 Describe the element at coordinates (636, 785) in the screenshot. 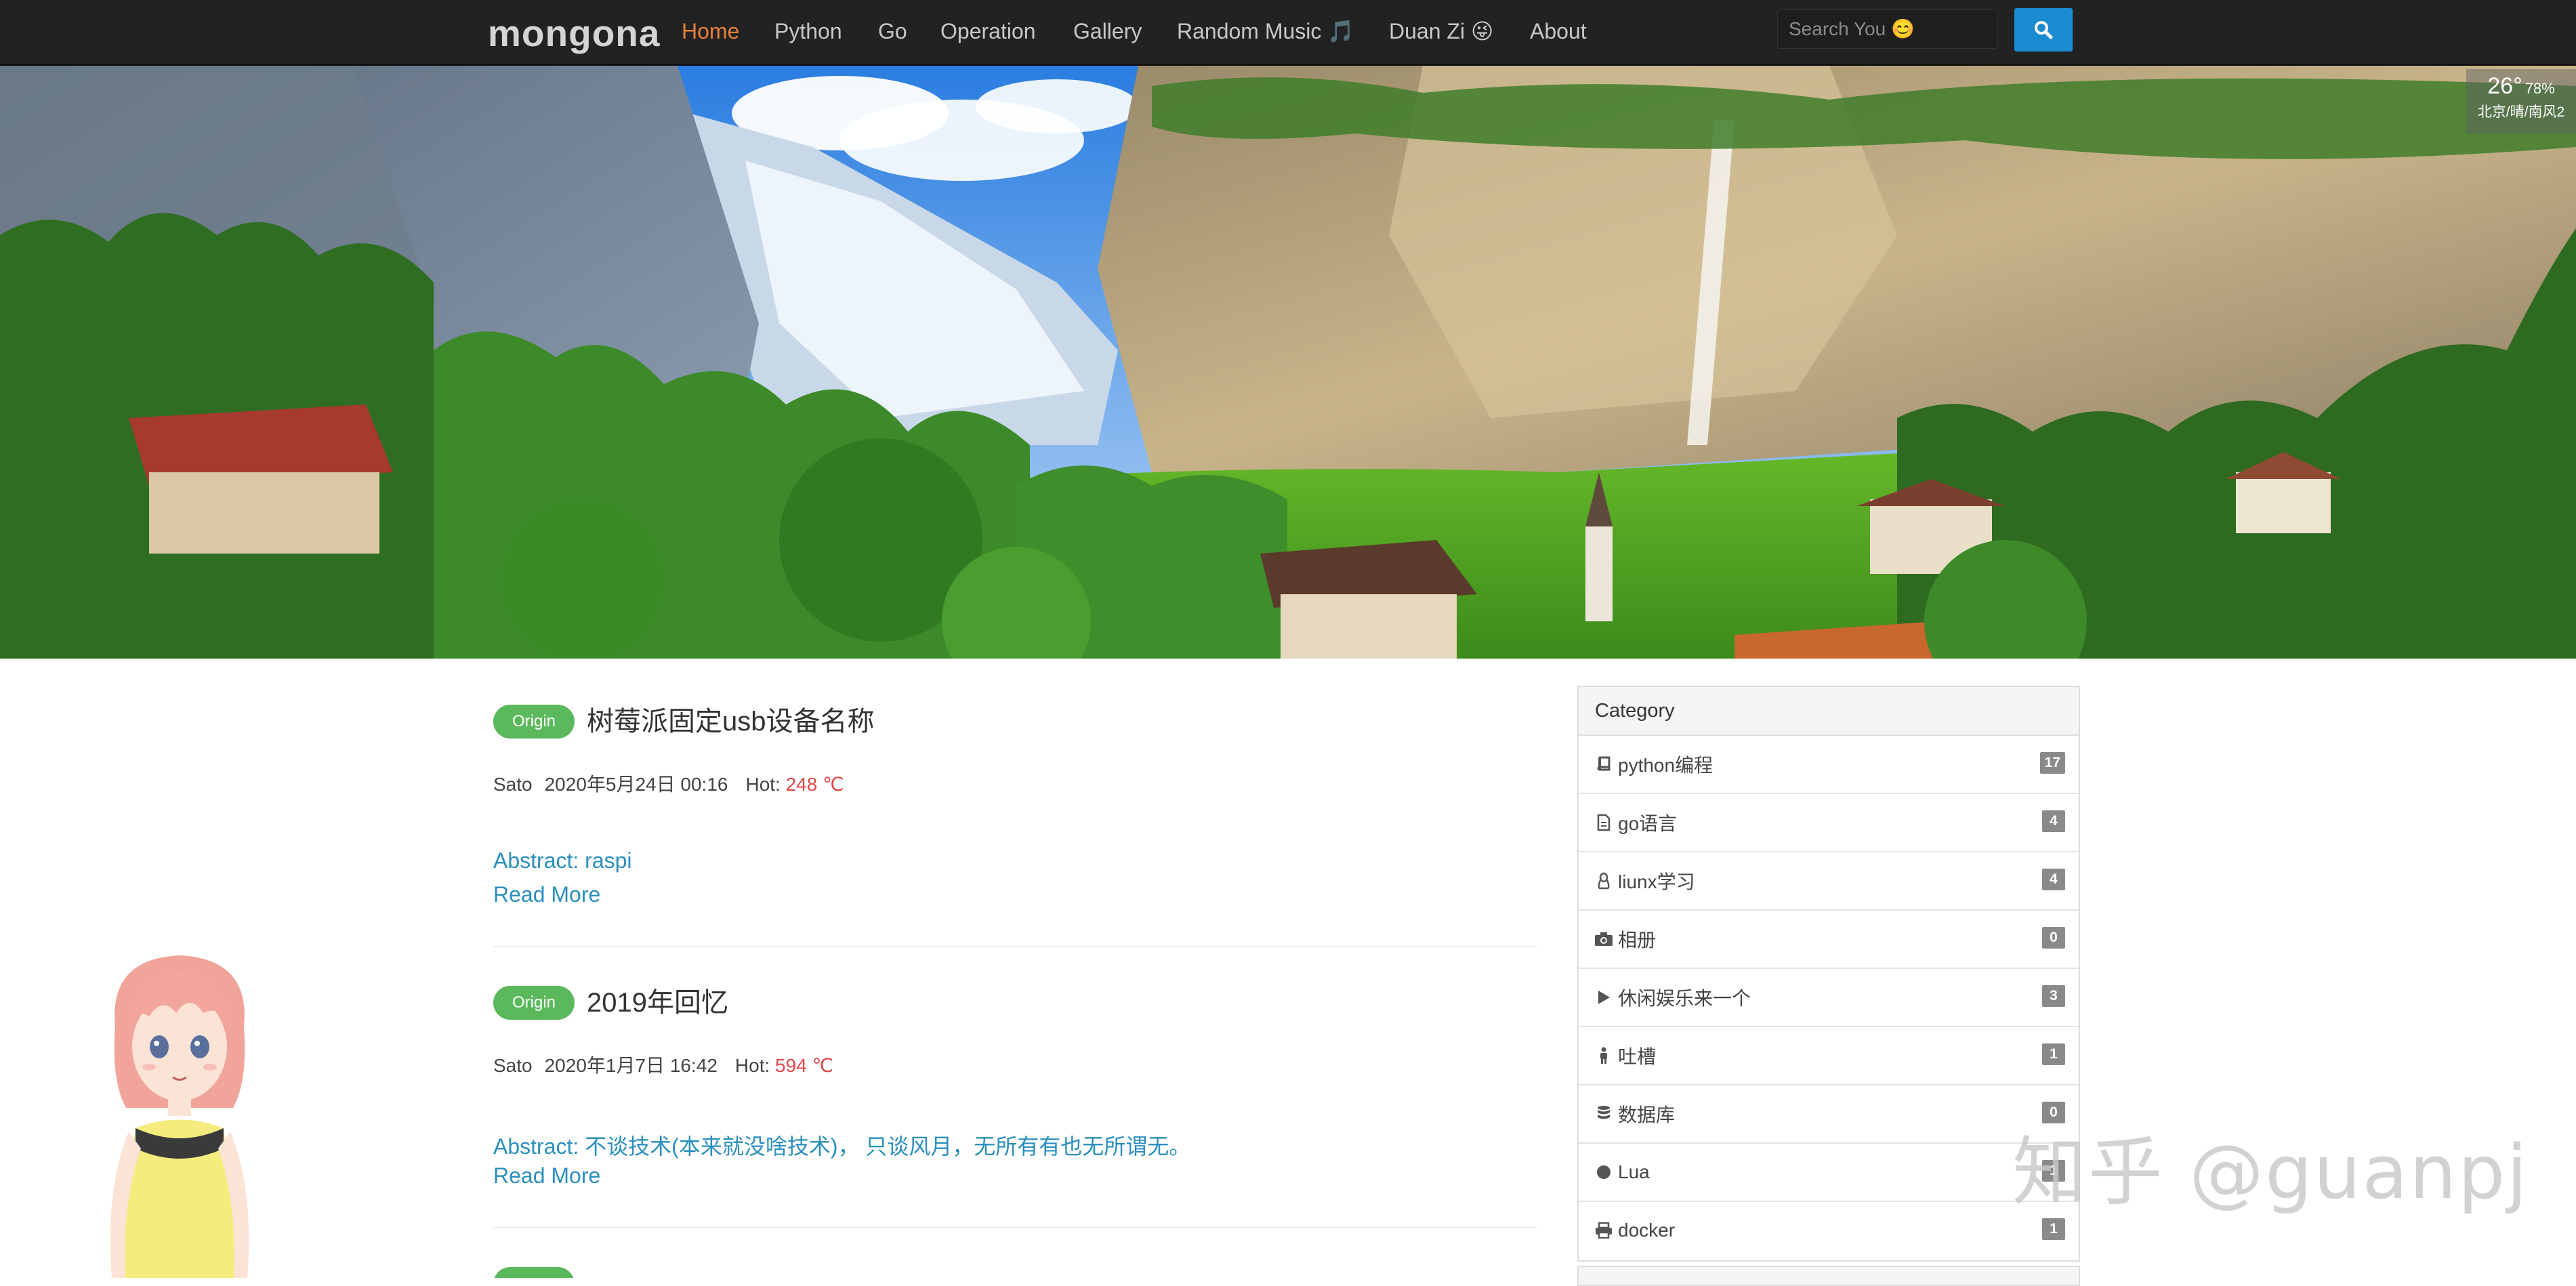

I see `post-date: 2020年5月24日 00:16` at that location.